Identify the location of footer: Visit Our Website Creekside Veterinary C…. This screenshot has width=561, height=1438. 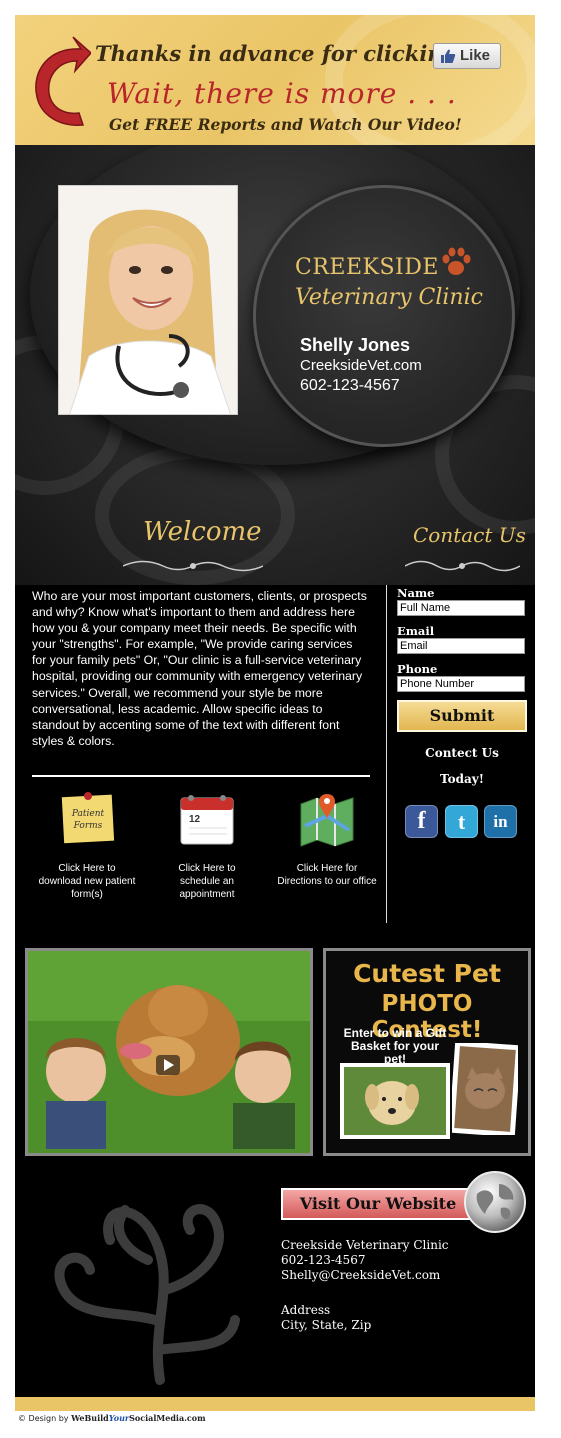
(275, 1281).